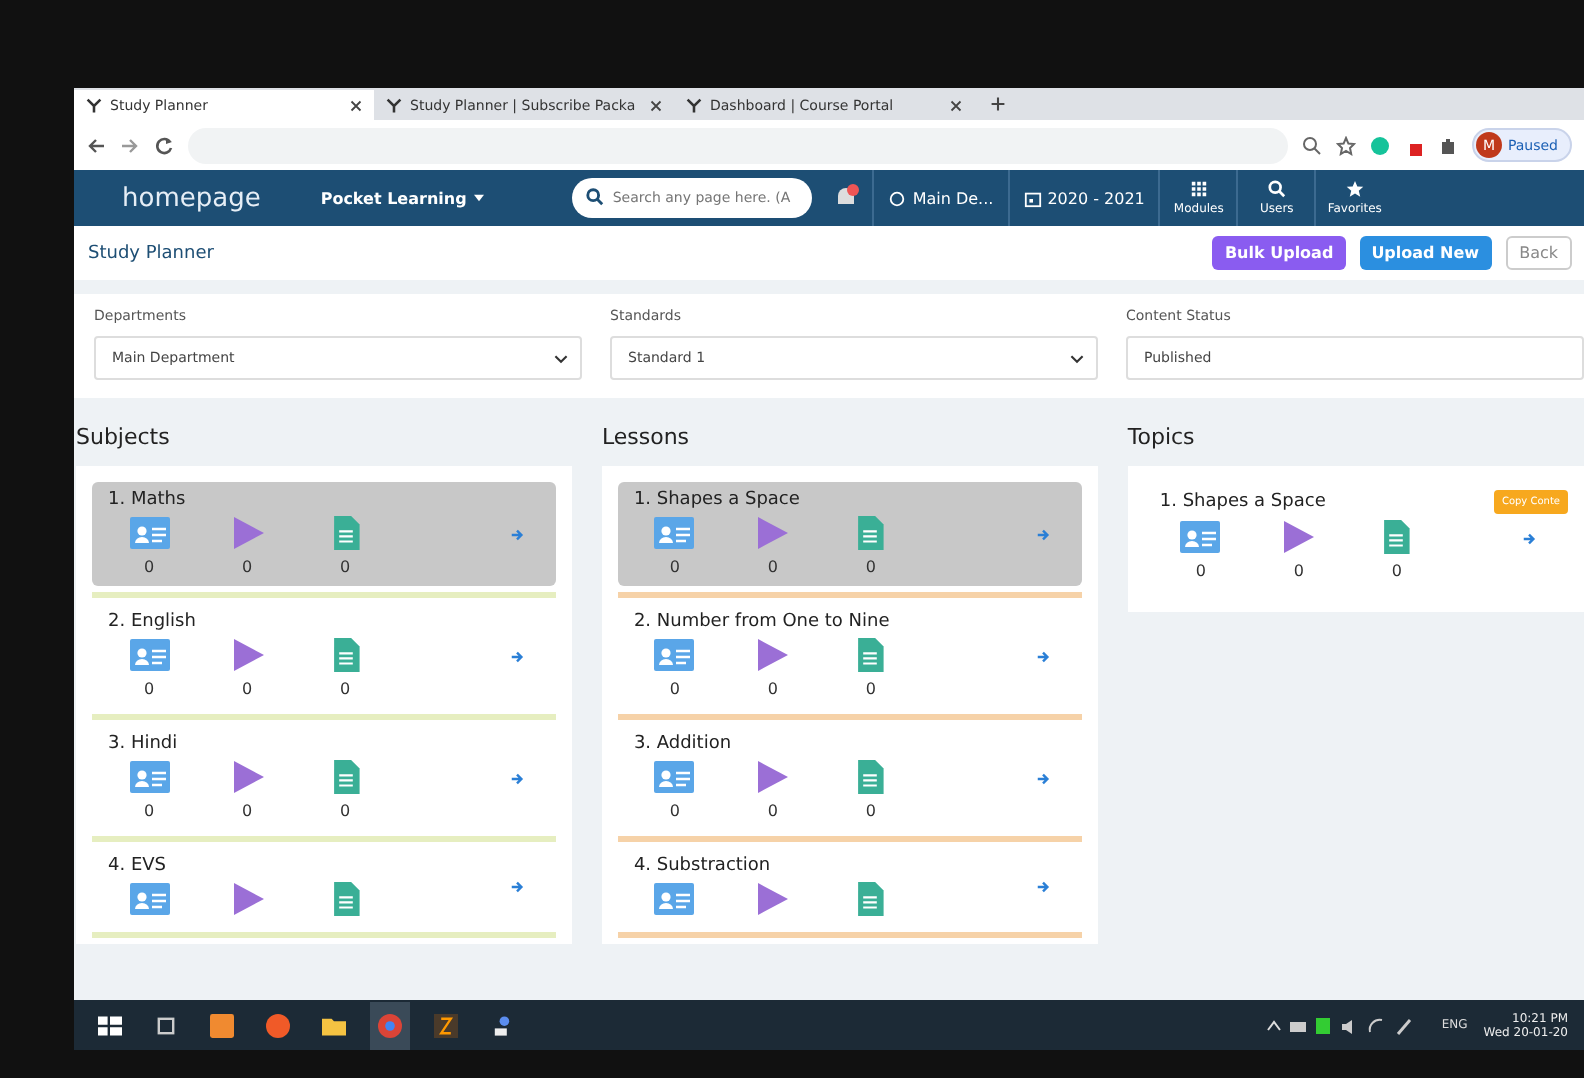  Describe the element at coordinates (646, 437) in the screenshot. I see `column-heading: Lessons` at that location.